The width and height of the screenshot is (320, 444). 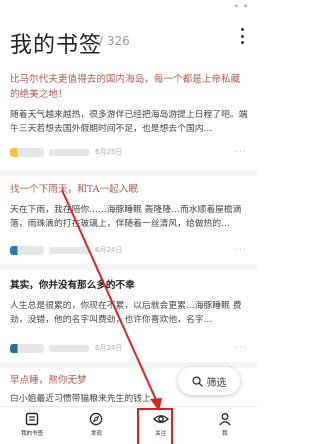 I want to click on bookmark-headline: 比马尔代夫更值得去的国内海岛，每一个都是上帝私藏的绝美之地！, so click(x=125, y=87).